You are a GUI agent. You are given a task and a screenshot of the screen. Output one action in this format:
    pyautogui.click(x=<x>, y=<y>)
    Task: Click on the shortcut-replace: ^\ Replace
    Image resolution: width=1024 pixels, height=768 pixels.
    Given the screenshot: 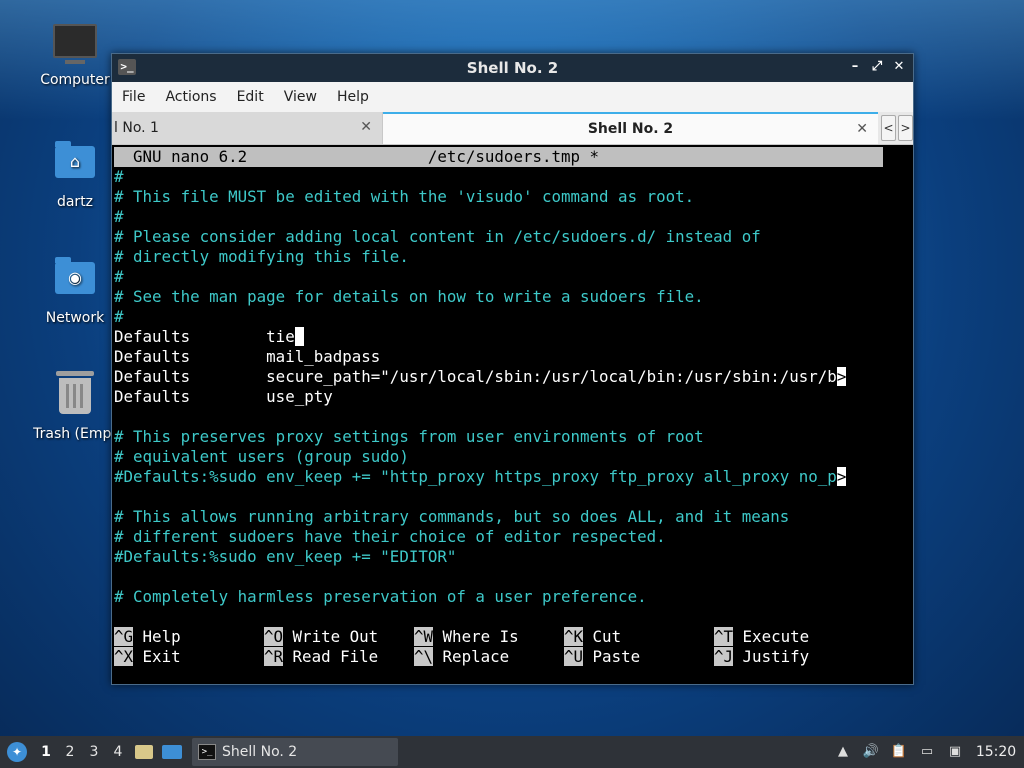 What is the action you would take?
    pyautogui.click(x=461, y=657)
    